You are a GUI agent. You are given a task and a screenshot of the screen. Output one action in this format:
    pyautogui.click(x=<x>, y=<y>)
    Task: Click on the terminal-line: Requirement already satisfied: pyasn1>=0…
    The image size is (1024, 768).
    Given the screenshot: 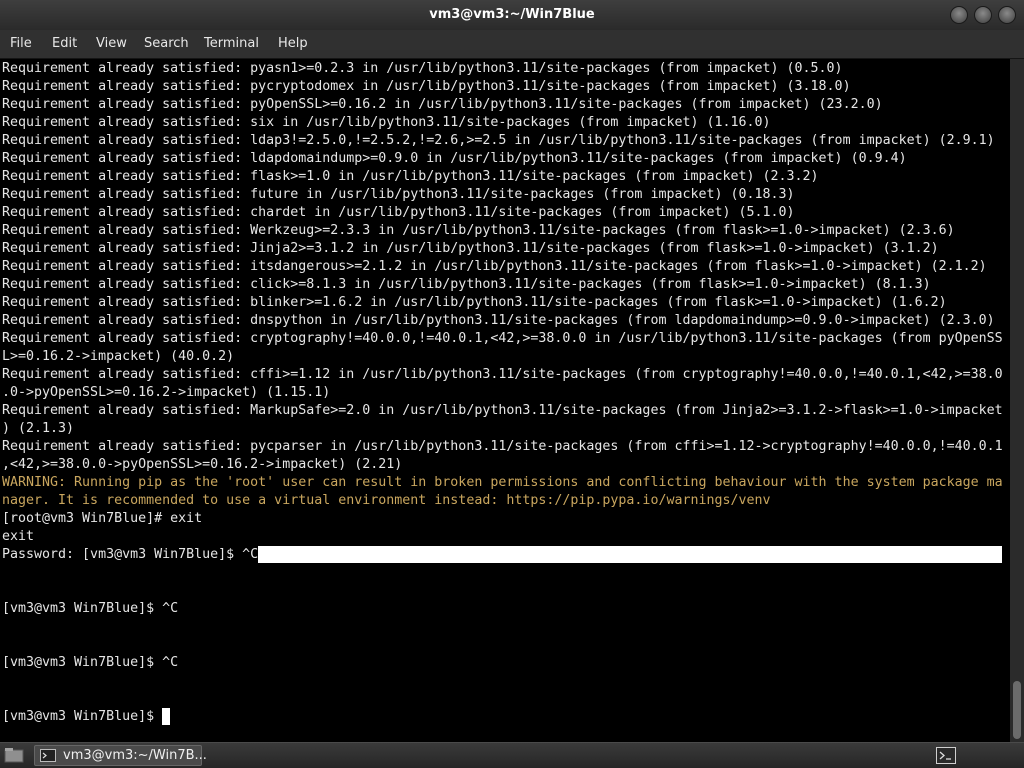 What is the action you would take?
    pyautogui.click(x=422, y=68)
    